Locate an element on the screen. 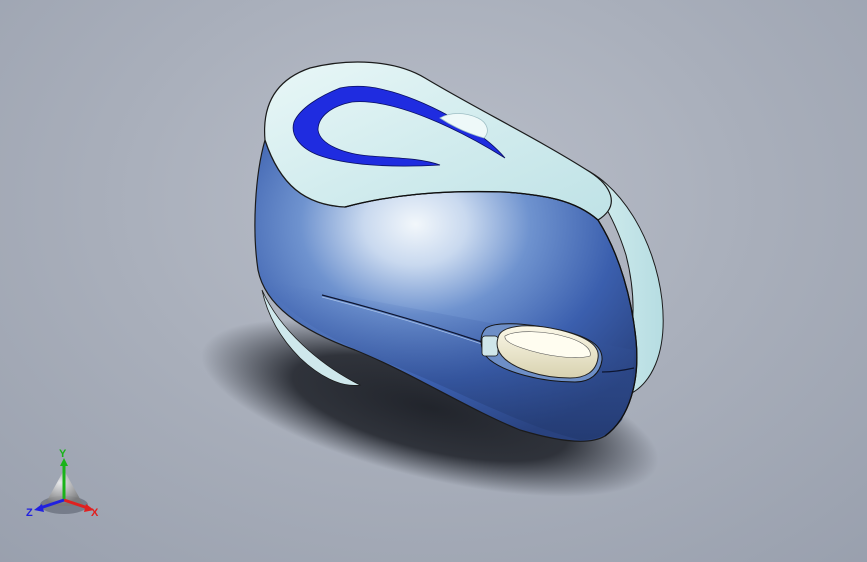  axis-triad: Y X Z is located at coordinates (65, 486).